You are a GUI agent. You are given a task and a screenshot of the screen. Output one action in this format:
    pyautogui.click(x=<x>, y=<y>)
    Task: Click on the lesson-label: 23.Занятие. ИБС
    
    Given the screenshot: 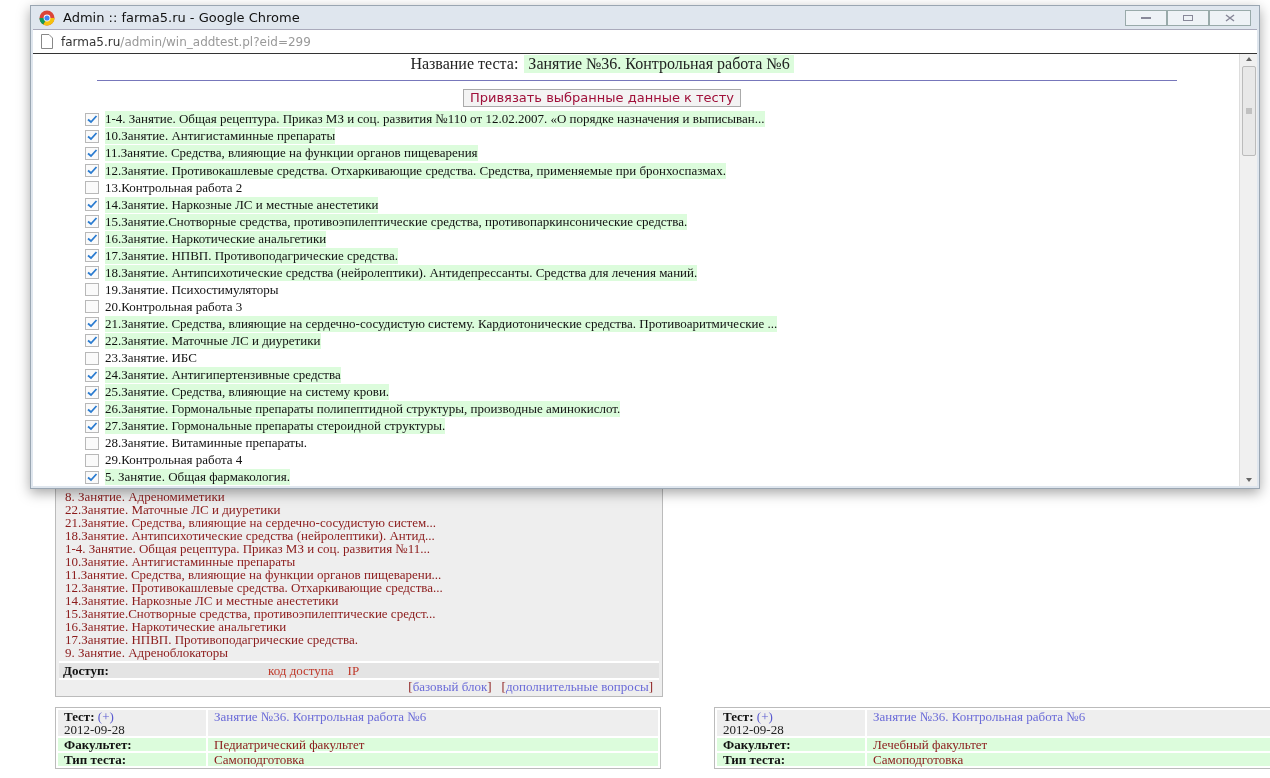 What is the action you would take?
    pyautogui.click(x=151, y=358)
    